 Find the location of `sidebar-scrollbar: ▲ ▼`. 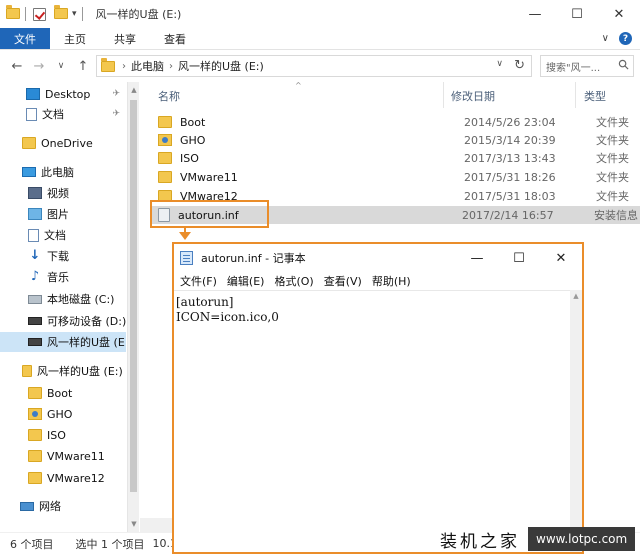

sidebar-scrollbar: ▲ ▼ is located at coordinates (133, 307).